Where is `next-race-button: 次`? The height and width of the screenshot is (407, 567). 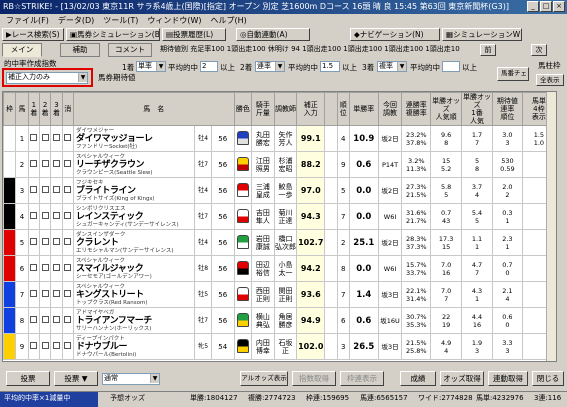
next-race-button: 次 is located at coordinates (539, 50).